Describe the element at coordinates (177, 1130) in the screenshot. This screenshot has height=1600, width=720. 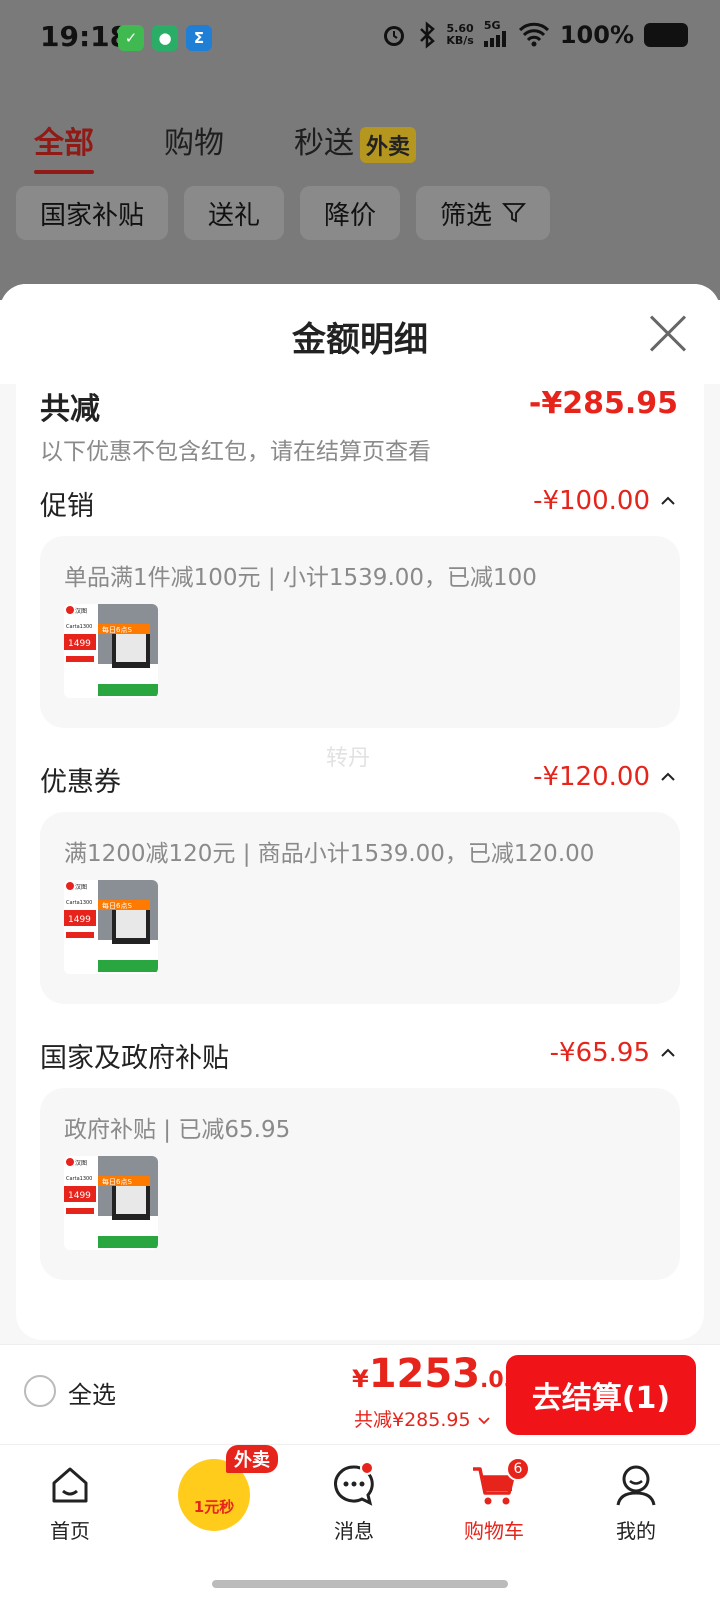
I see `section-detail: 政府补贴 | 已减65.95` at that location.